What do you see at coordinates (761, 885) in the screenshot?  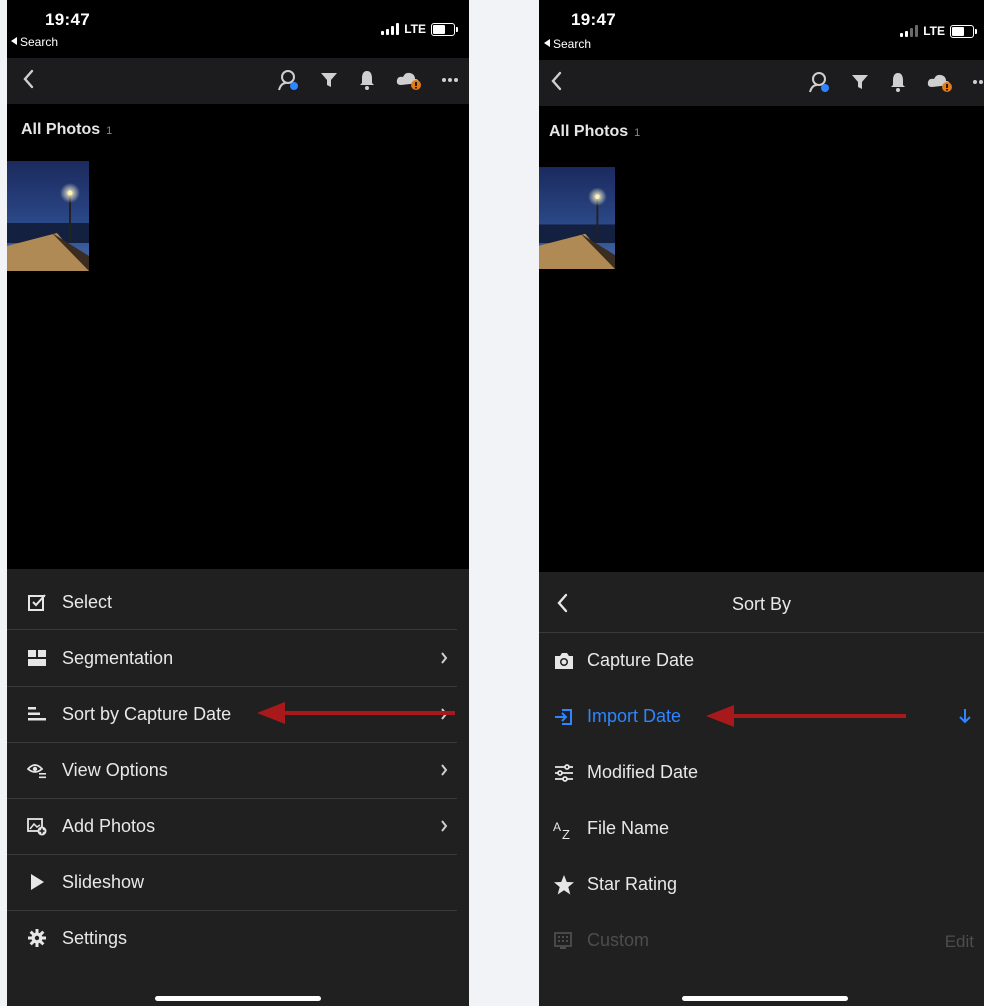 I see `sort-option-star-rating: Star Rating` at bounding box center [761, 885].